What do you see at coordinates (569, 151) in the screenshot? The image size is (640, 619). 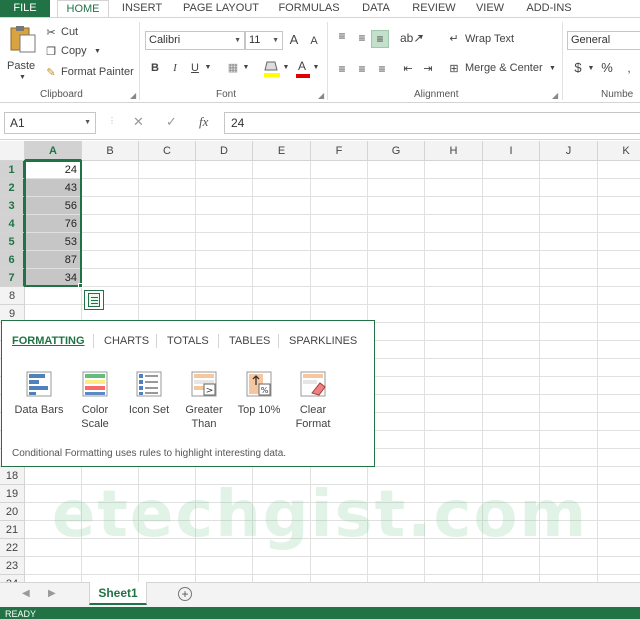 I see `column-header-j: J` at bounding box center [569, 151].